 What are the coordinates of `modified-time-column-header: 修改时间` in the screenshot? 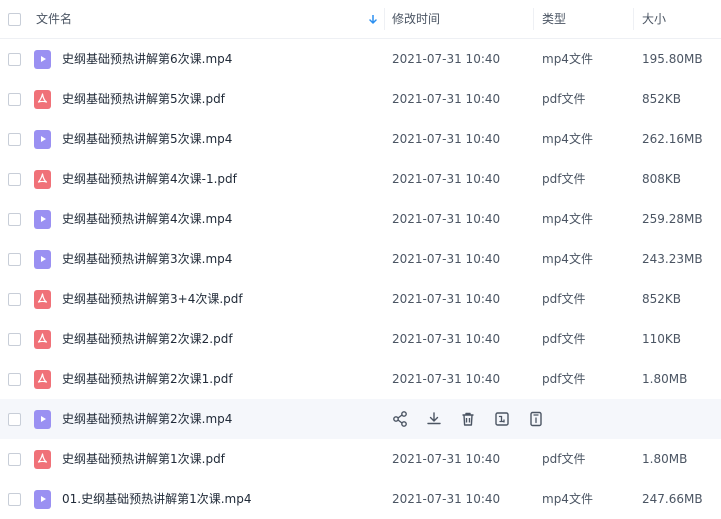 It's located at (416, 19).